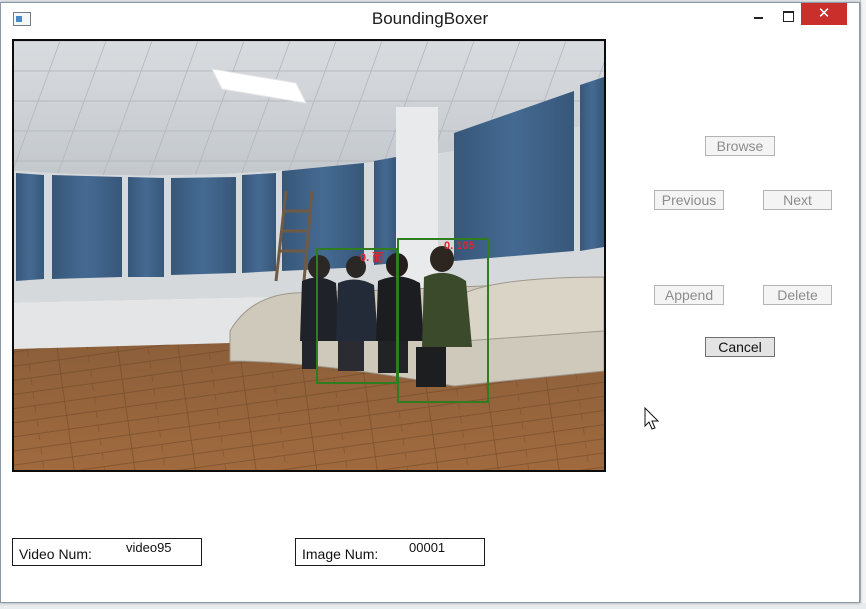 The width and height of the screenshot is (866, 609). What do you see at coordinates (797, 295) in the screenshot?
I see `delete-button: Delete` at bounding box center [797, 295].